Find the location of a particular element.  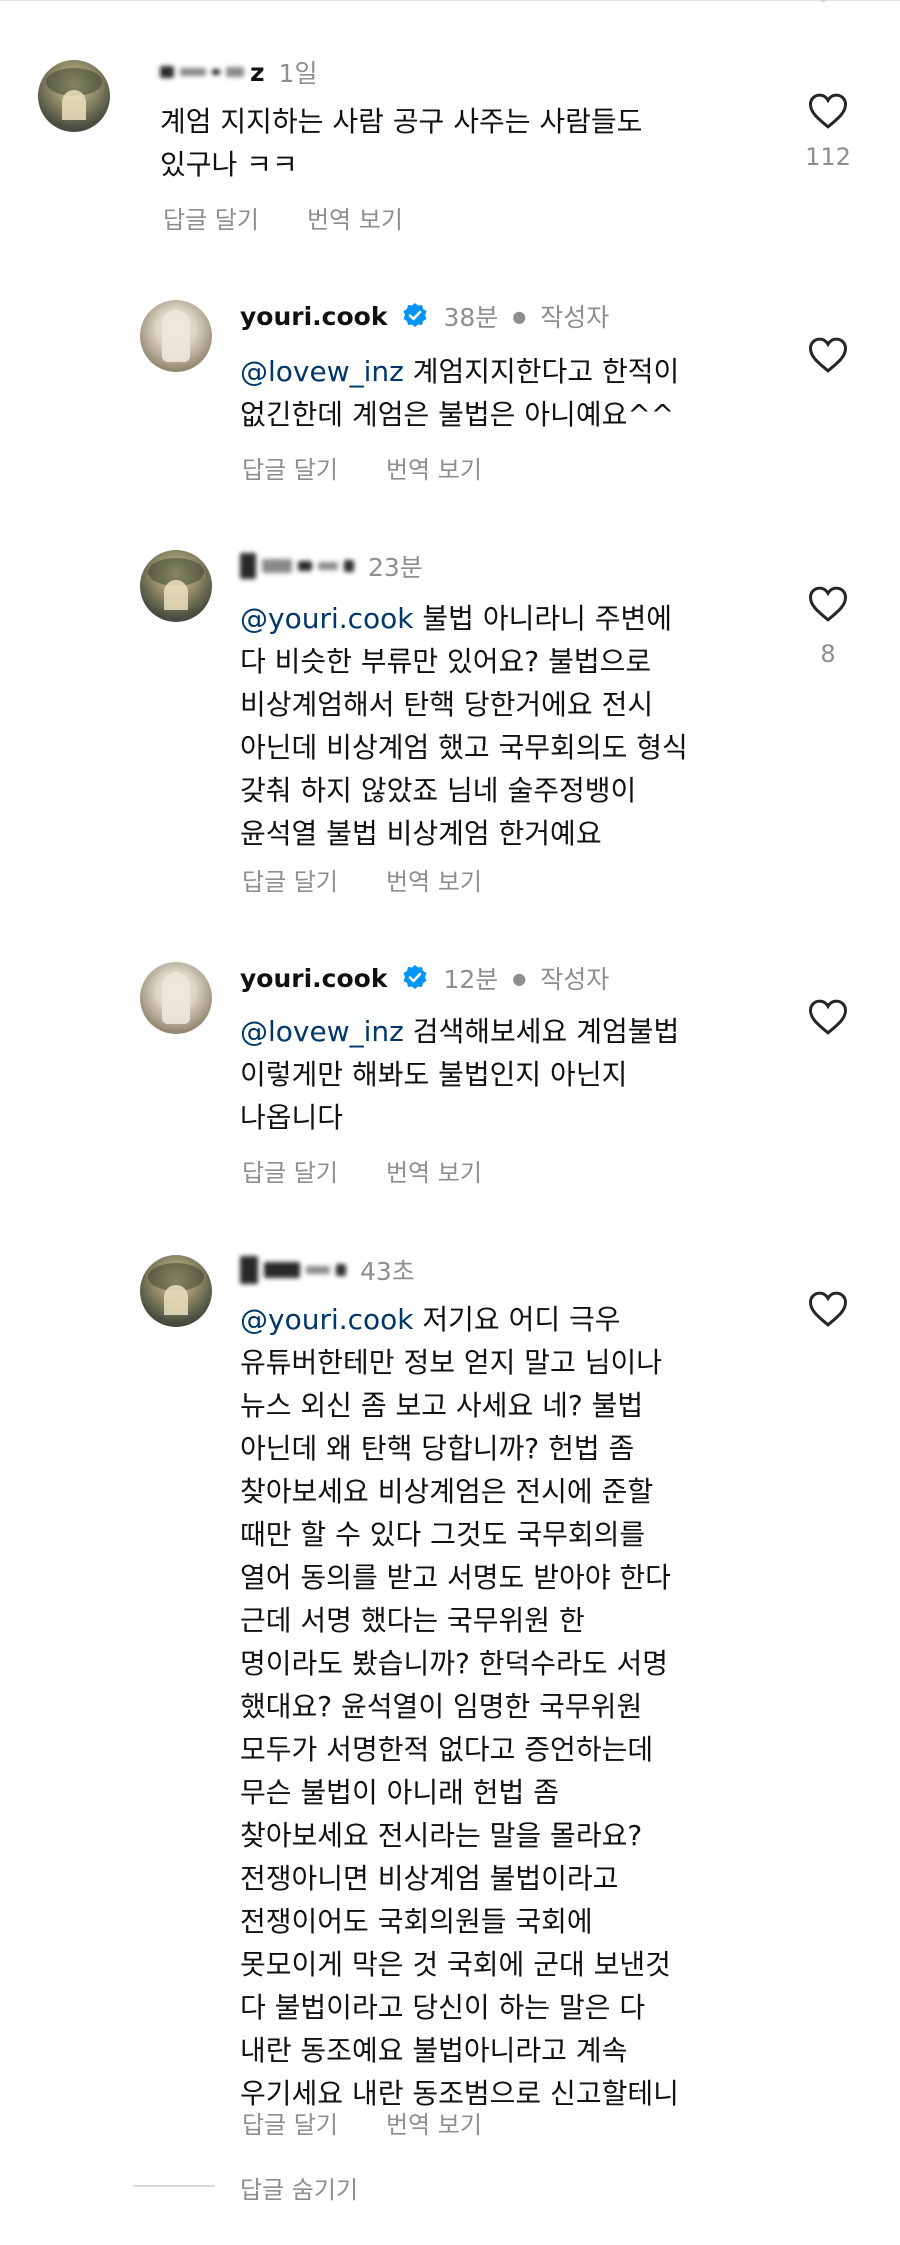

comment-line-text: 검색해보세요 계엄불법 is located at coordinates (541, 1031).